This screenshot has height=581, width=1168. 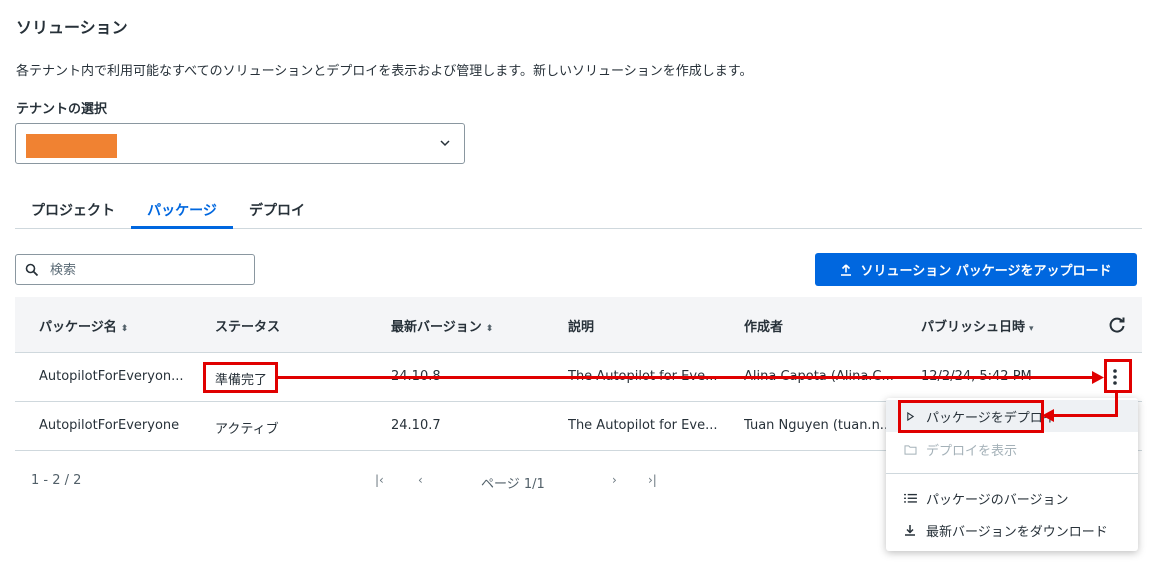 I want to click on column-header-name: パッケージ名 ⬍, so click(x=83, y=325).